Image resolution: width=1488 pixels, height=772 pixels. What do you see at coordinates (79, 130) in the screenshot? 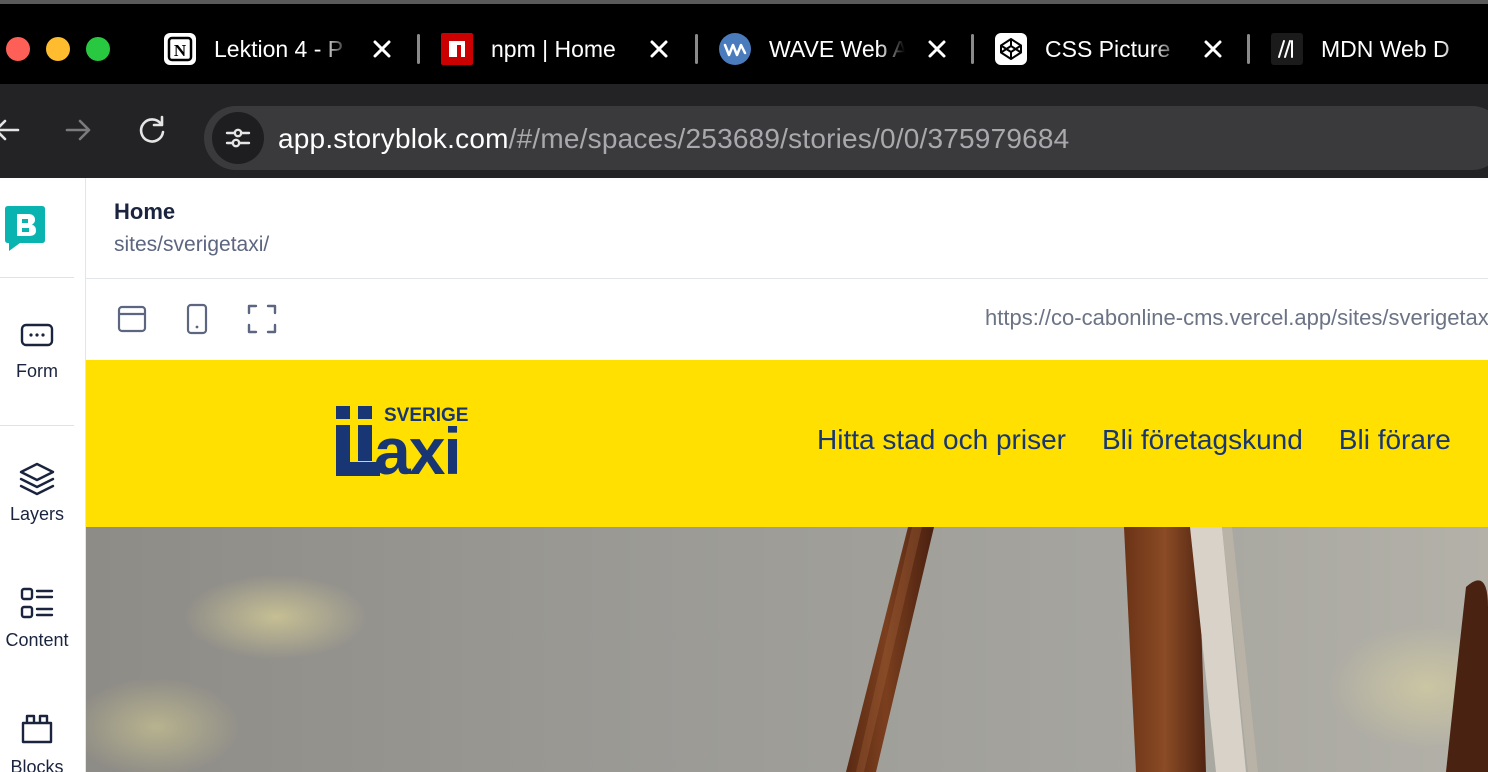
I see `forward-button` at bounding box center [79, 130].